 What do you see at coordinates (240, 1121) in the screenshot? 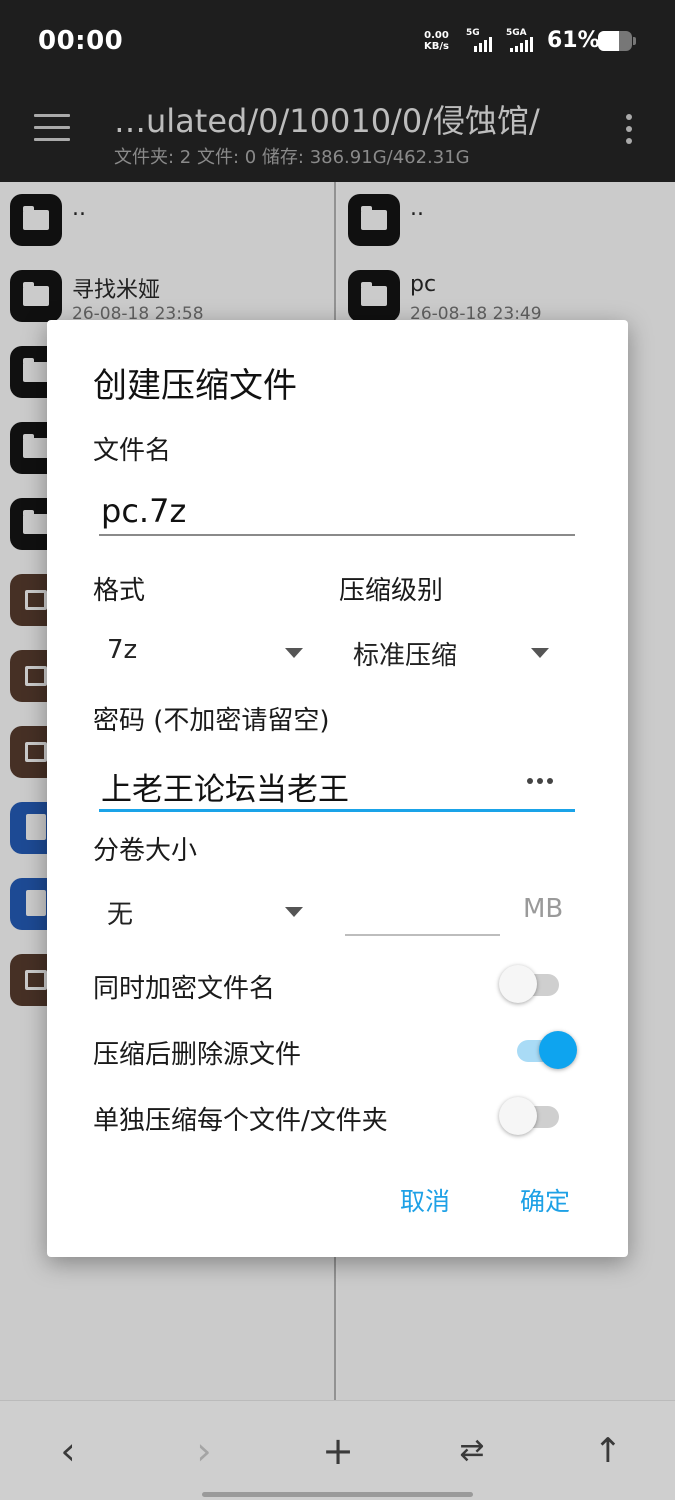
I see `compress-separately-label: 单独压缩每个文件/文件夹` at bounding box center [240, 1121].